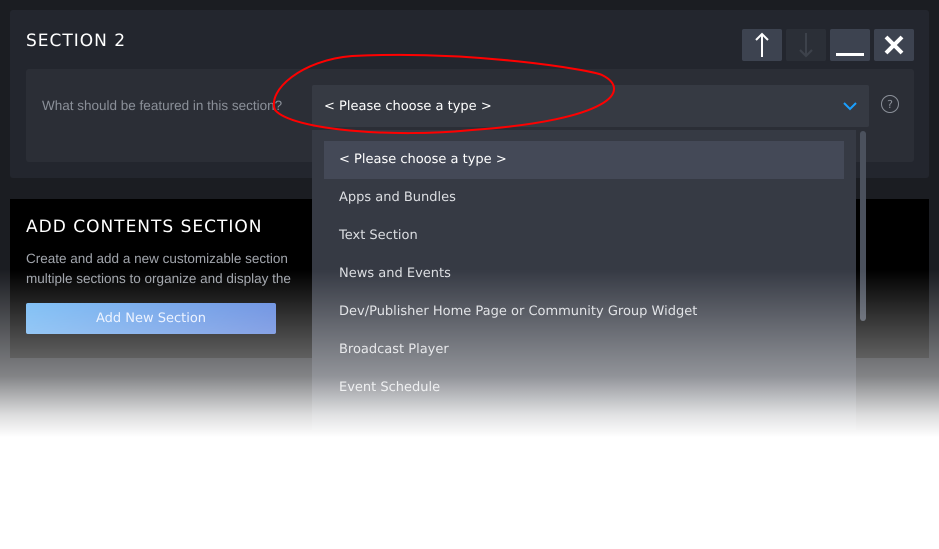  What do you see at coordinates (850, 54) in the screenshot?
I see `minimize-icon` at bounding box center [850, 54].